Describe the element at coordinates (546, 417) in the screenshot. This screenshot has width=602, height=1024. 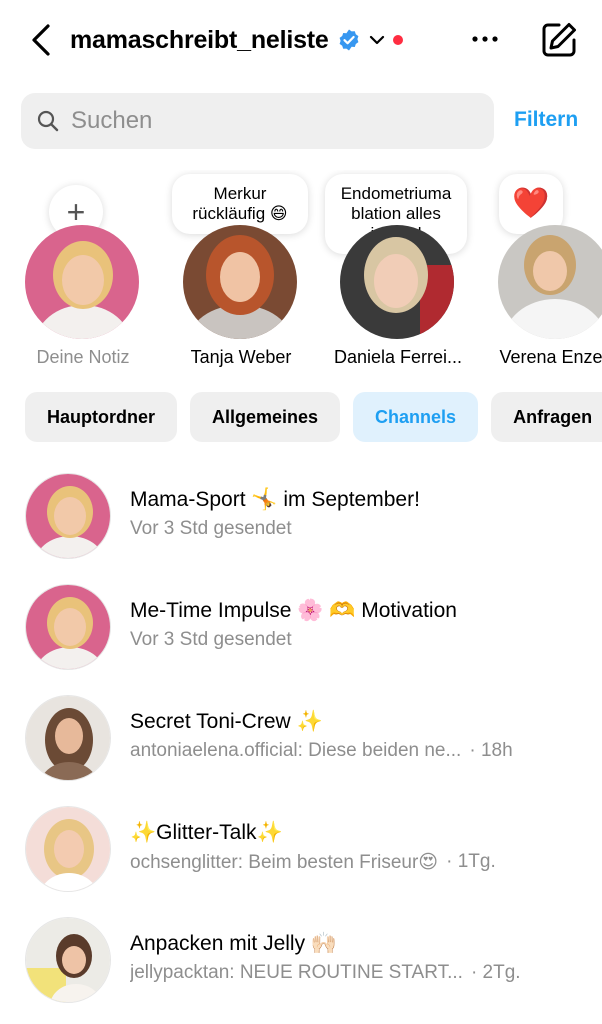
I see `tab-anfragen: Anfragen` at that location.